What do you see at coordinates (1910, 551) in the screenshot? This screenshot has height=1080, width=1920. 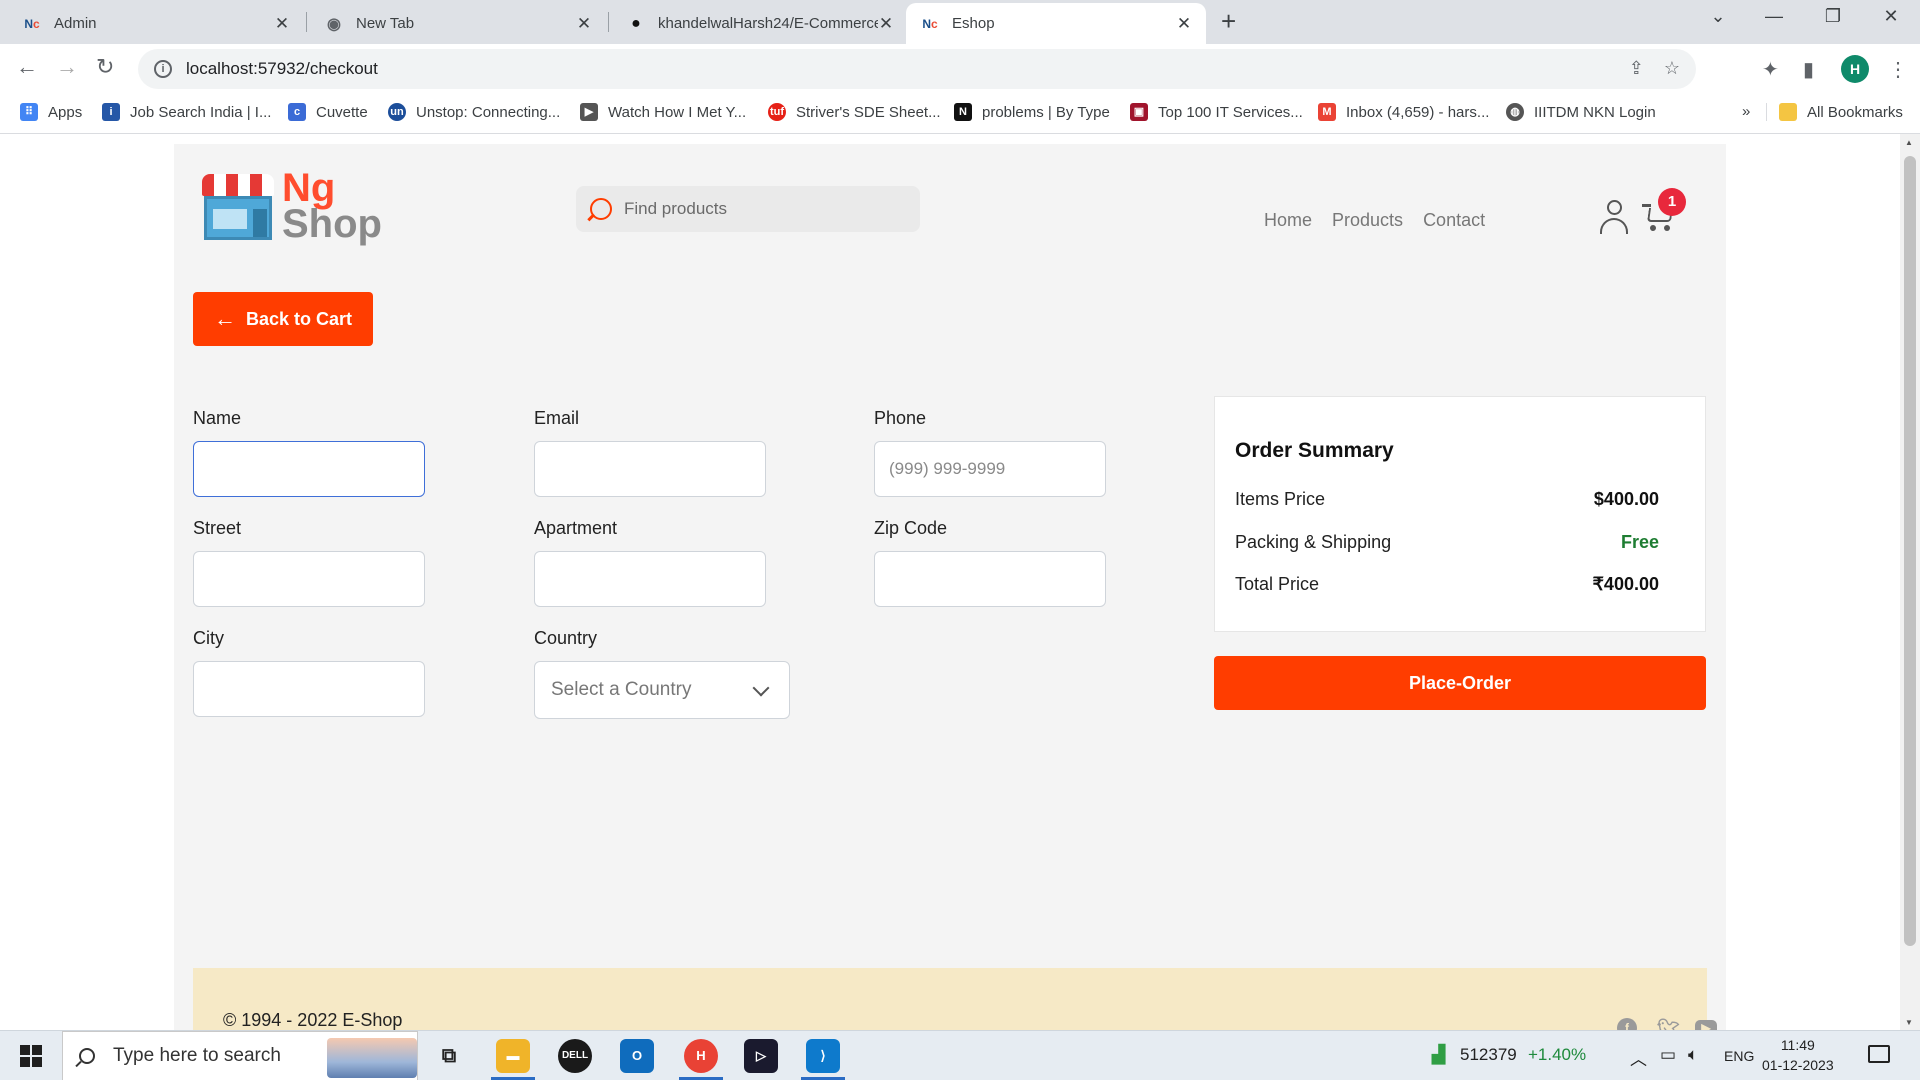 I see `scrollbar-thumb` at bounding box center [1910, 551].